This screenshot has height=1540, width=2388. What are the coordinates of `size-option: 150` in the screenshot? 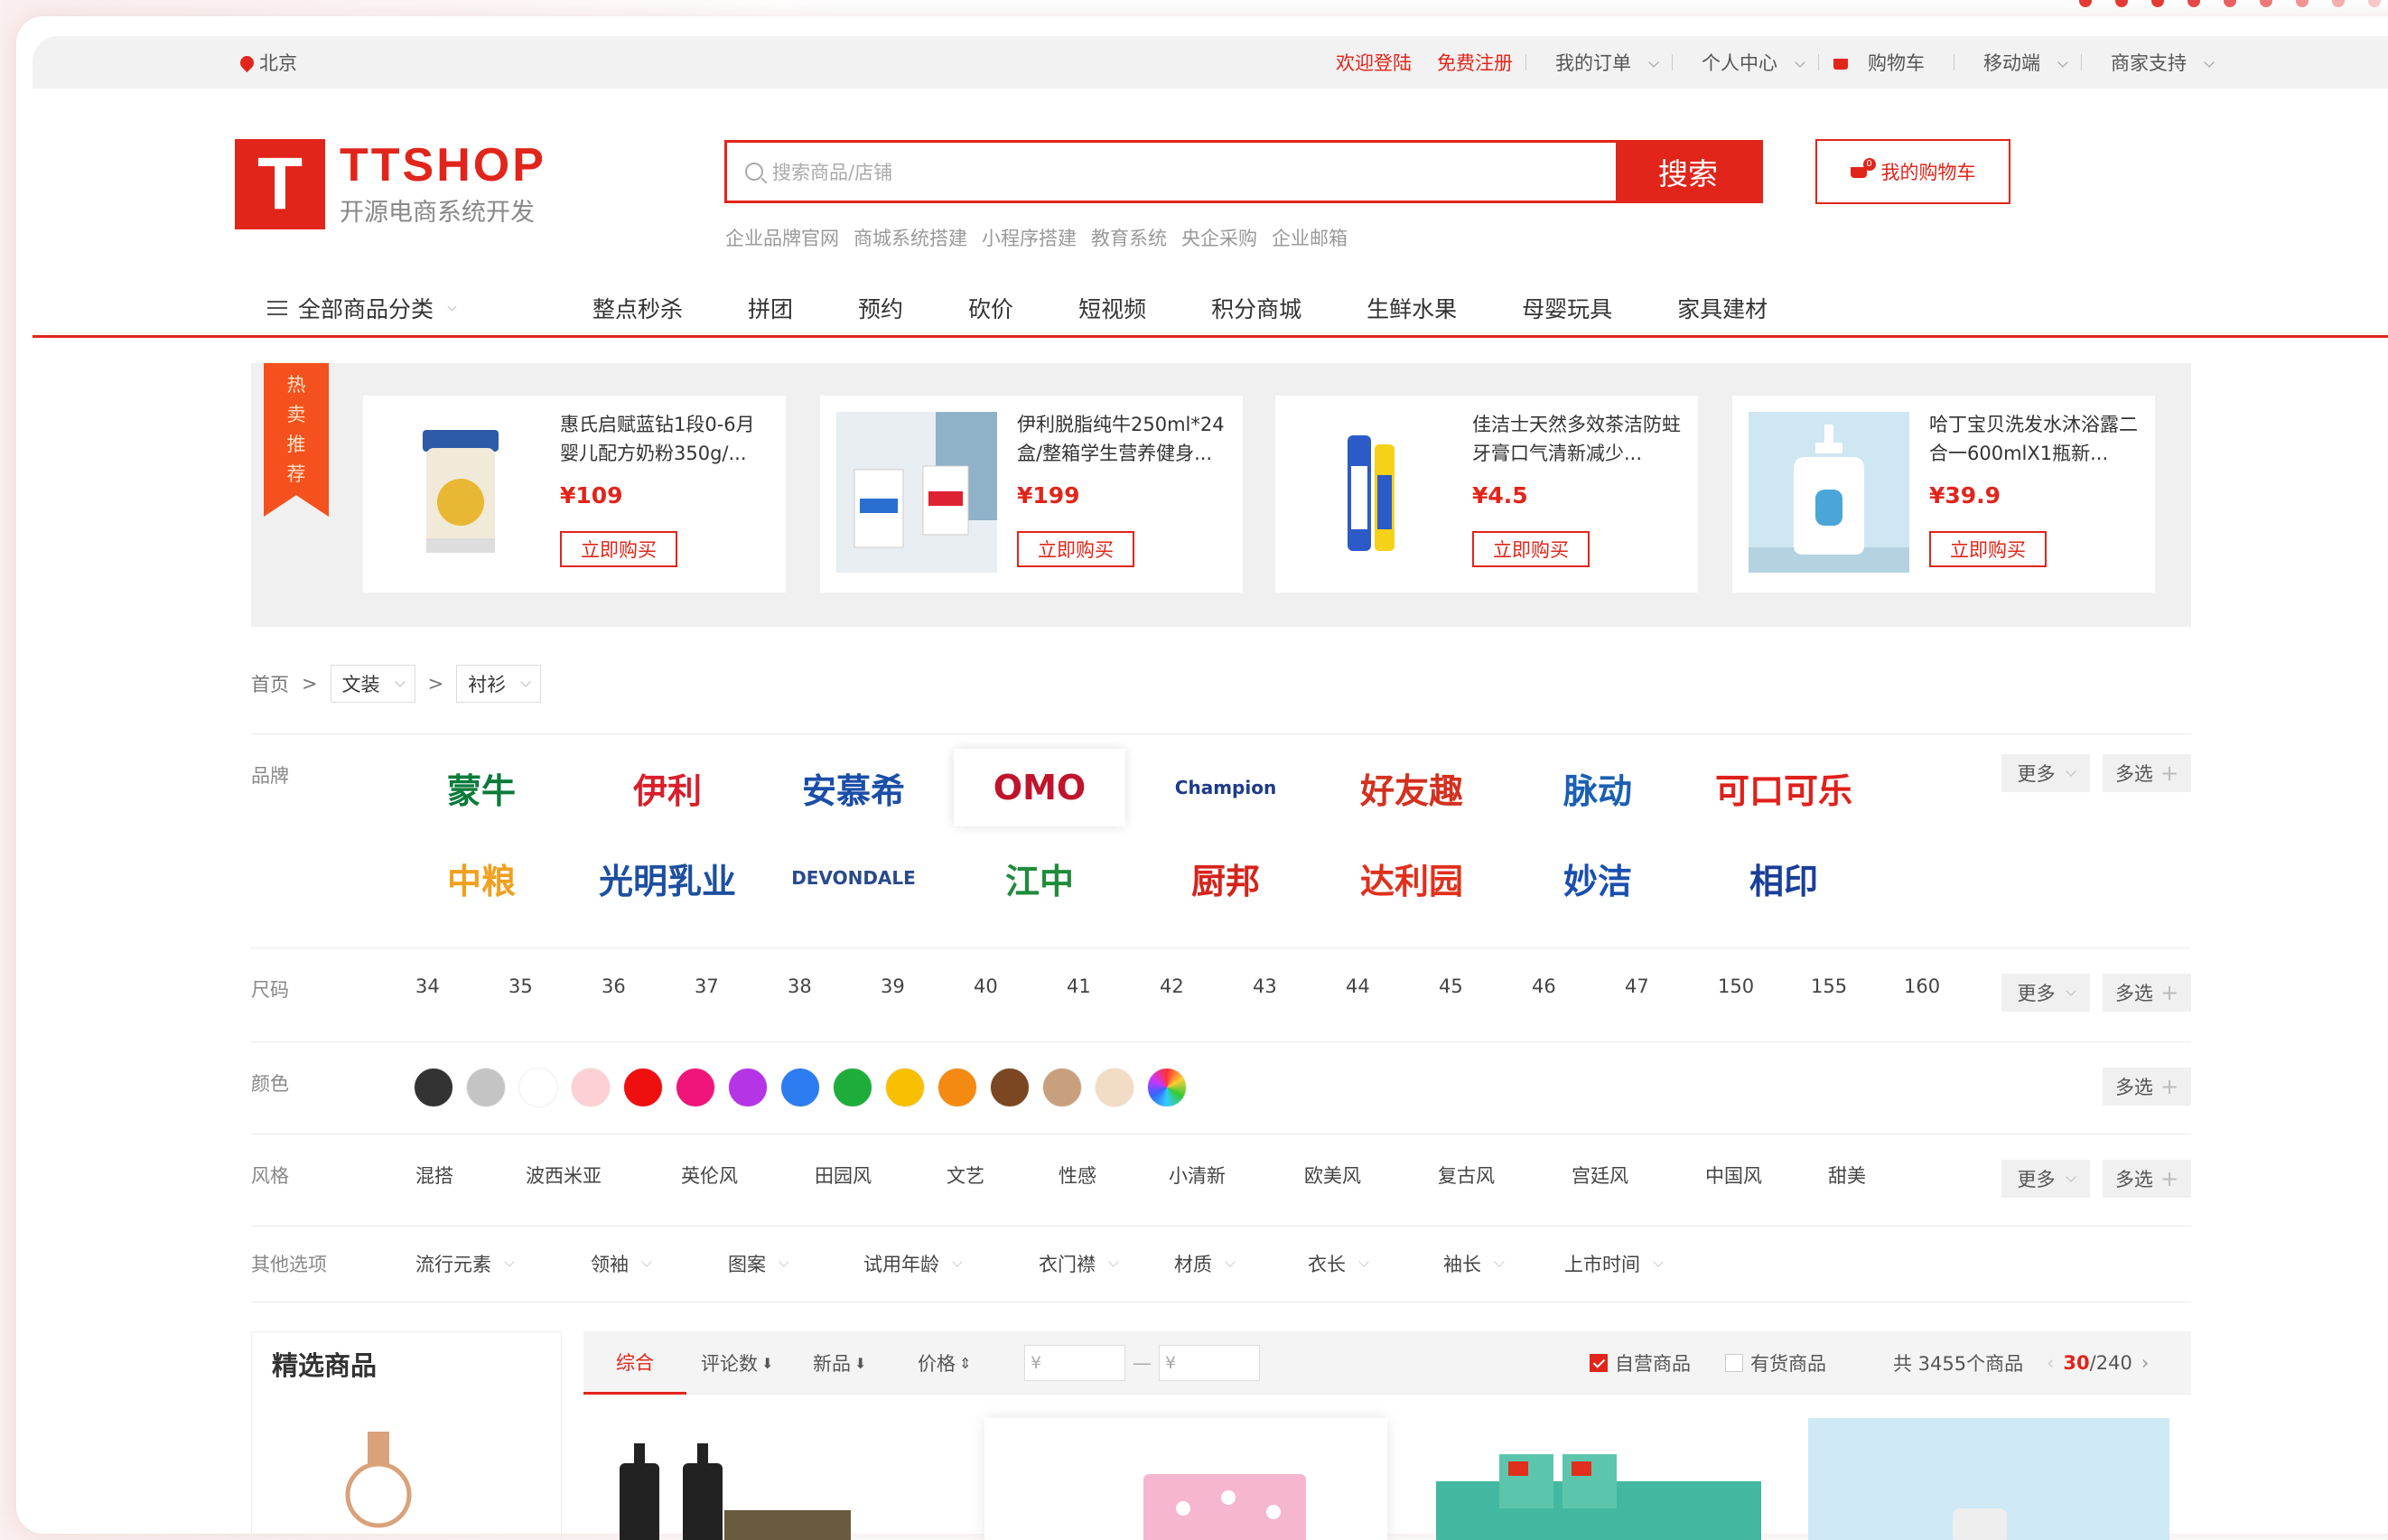 It's located at (1764, 986).